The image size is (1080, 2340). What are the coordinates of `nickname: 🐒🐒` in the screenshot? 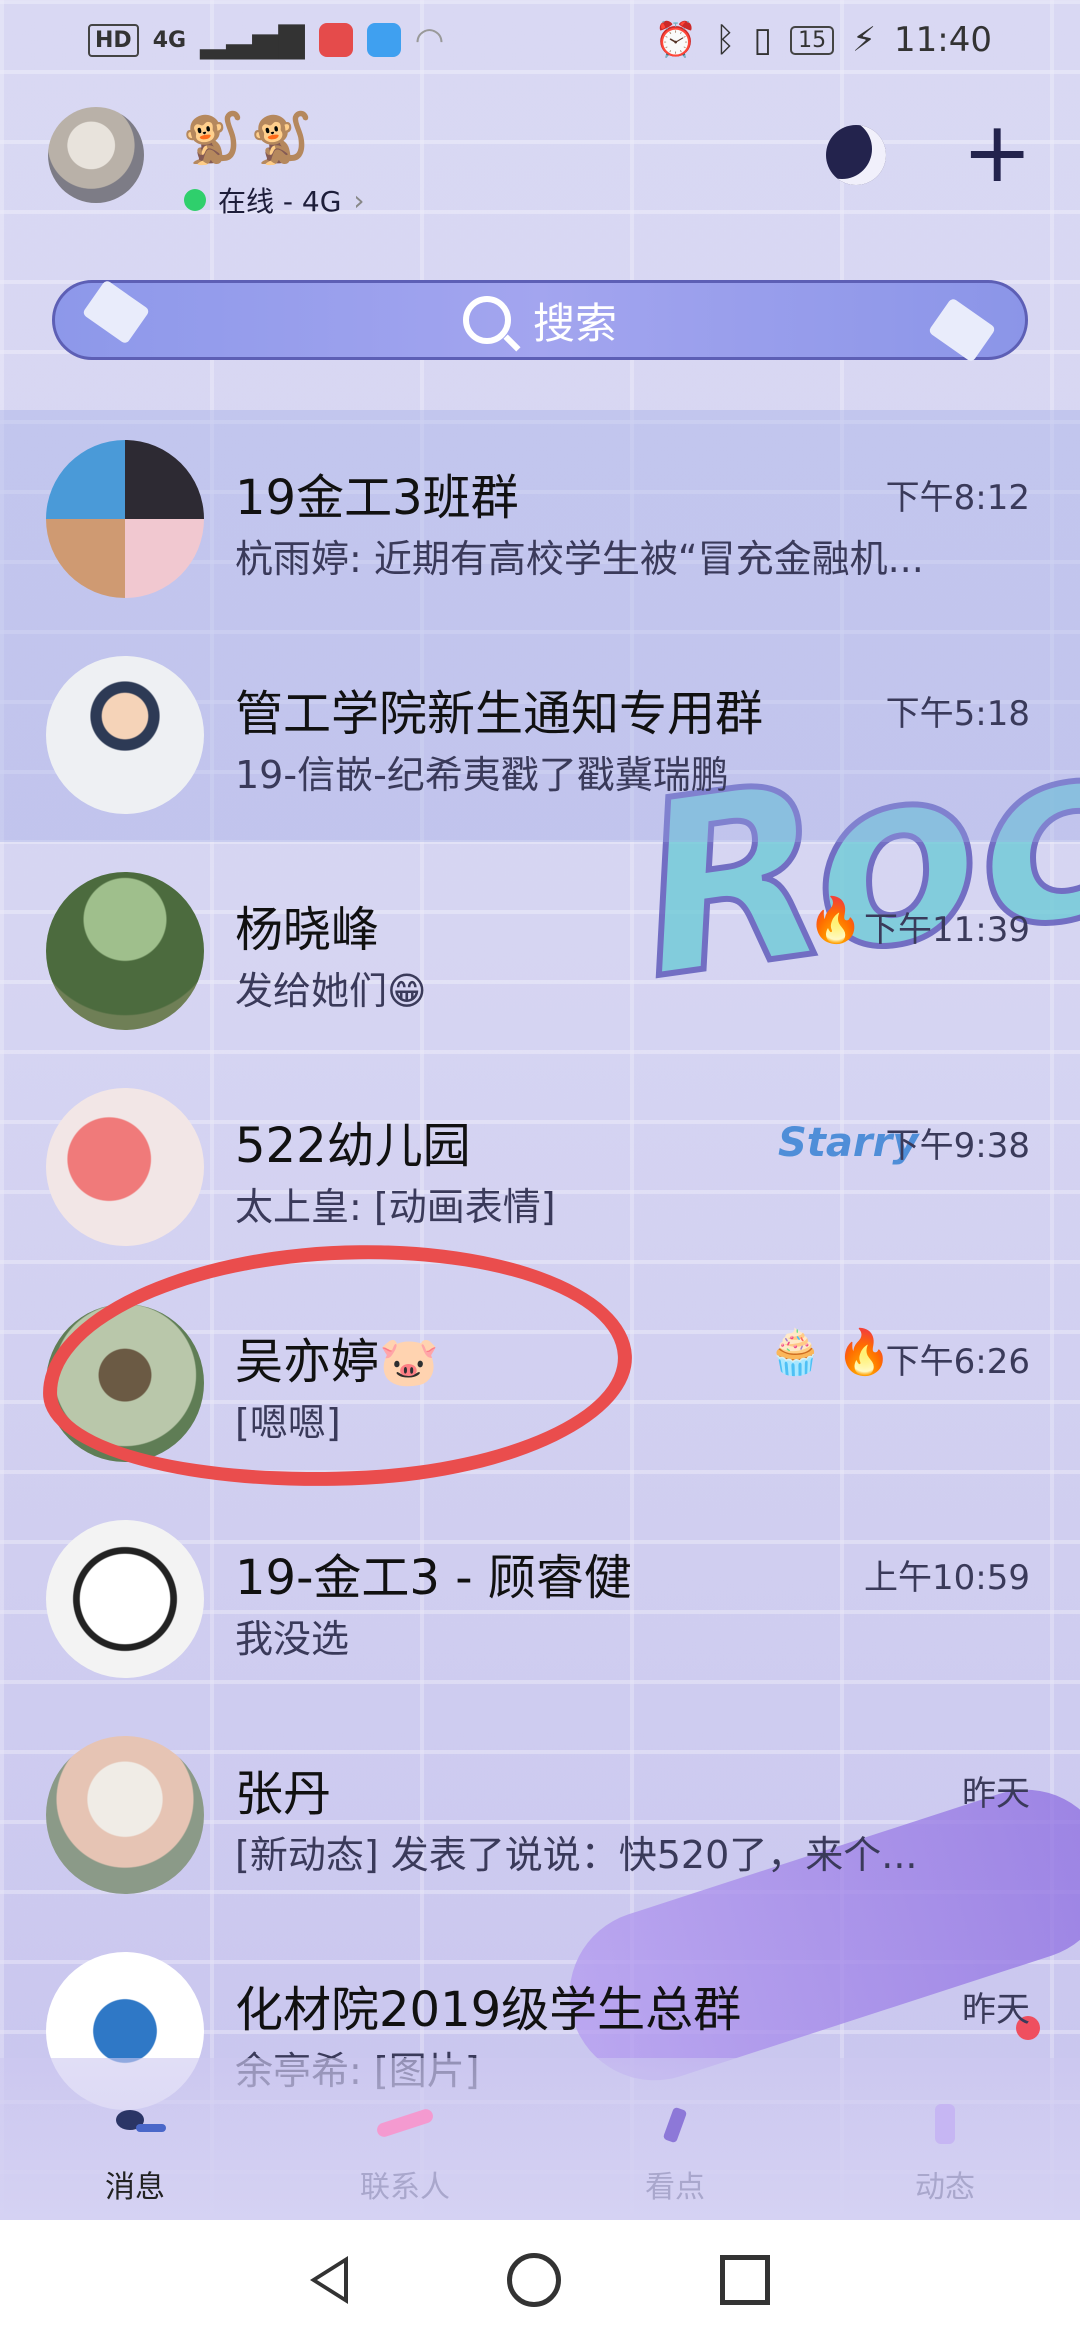 It's located at (250, 138).